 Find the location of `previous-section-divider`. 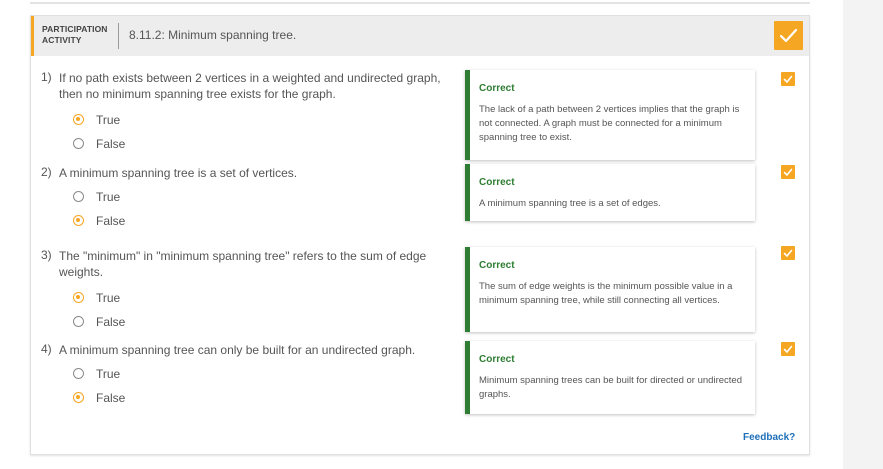

previous-section-divider is located at coordinates (420, 3).